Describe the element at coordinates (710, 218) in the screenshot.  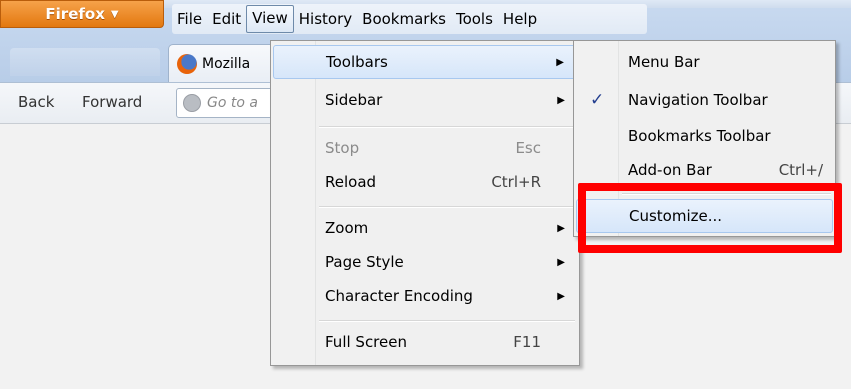
I see `highlight-annotation` at that location.